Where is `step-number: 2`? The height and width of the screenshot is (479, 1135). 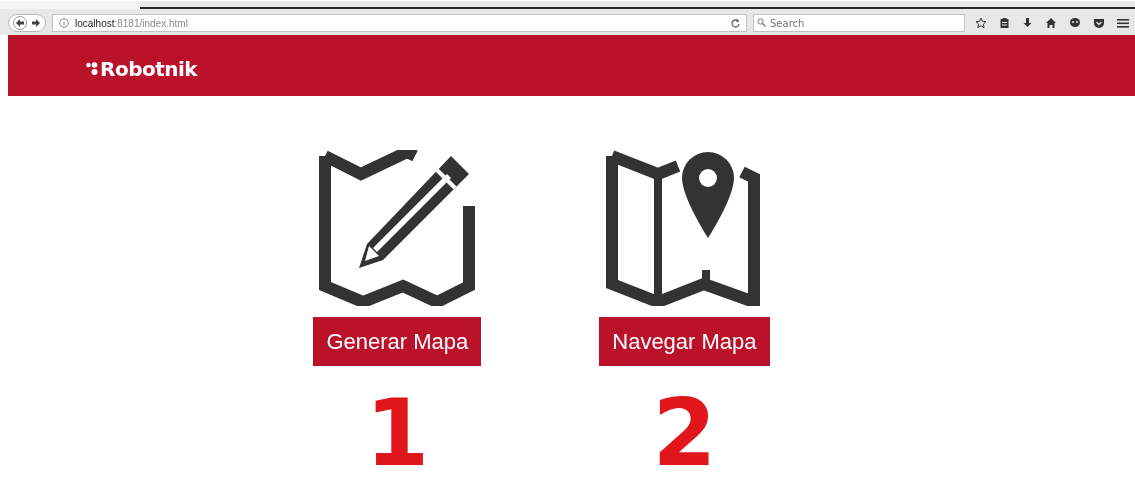
step-number: 2 is located at coordinates (684, 433).